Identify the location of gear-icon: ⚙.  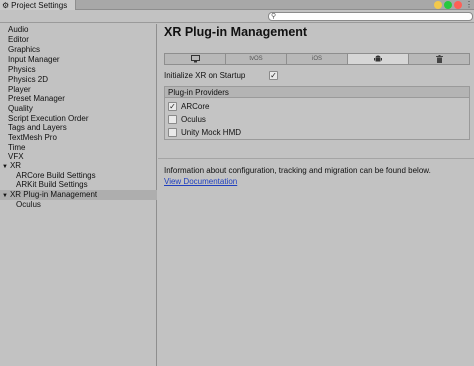
(6, 5).